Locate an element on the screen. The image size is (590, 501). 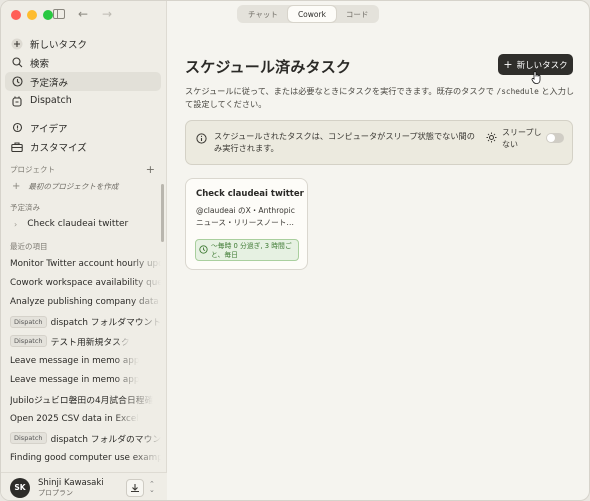
info-icon is located at coordinates (201, 138).